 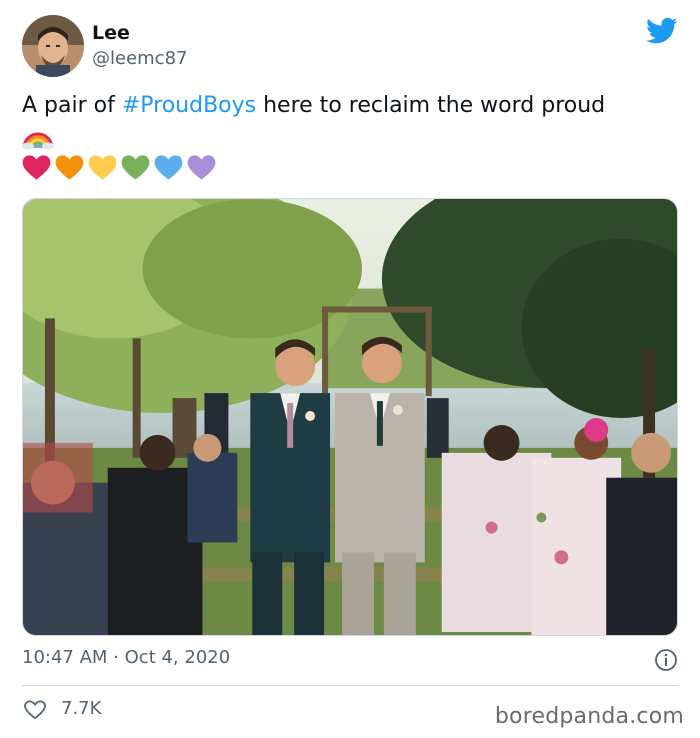 I want to click on author-handle: @leemc87, so click(x=139, y=58).